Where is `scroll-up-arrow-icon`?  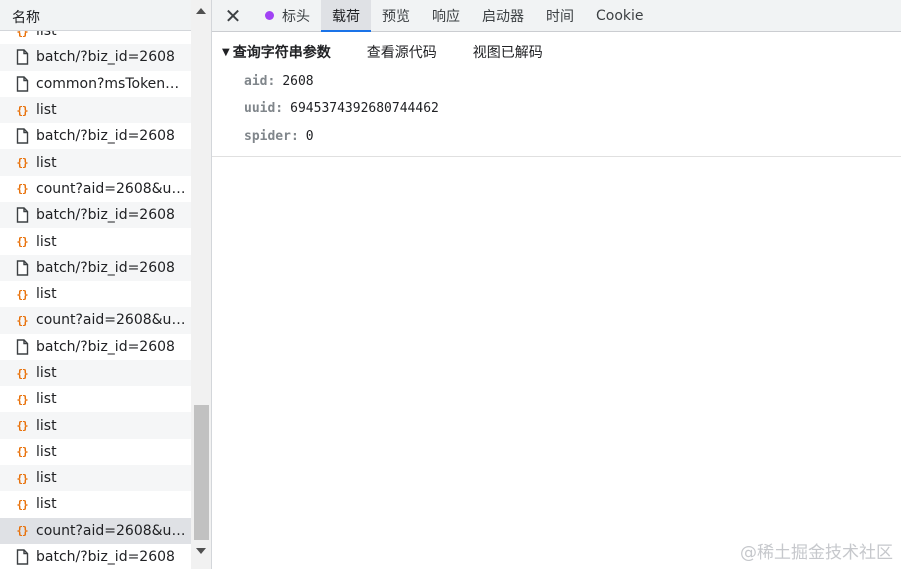
scroll-up-arrow-icon is located at coordinates (201, 11).